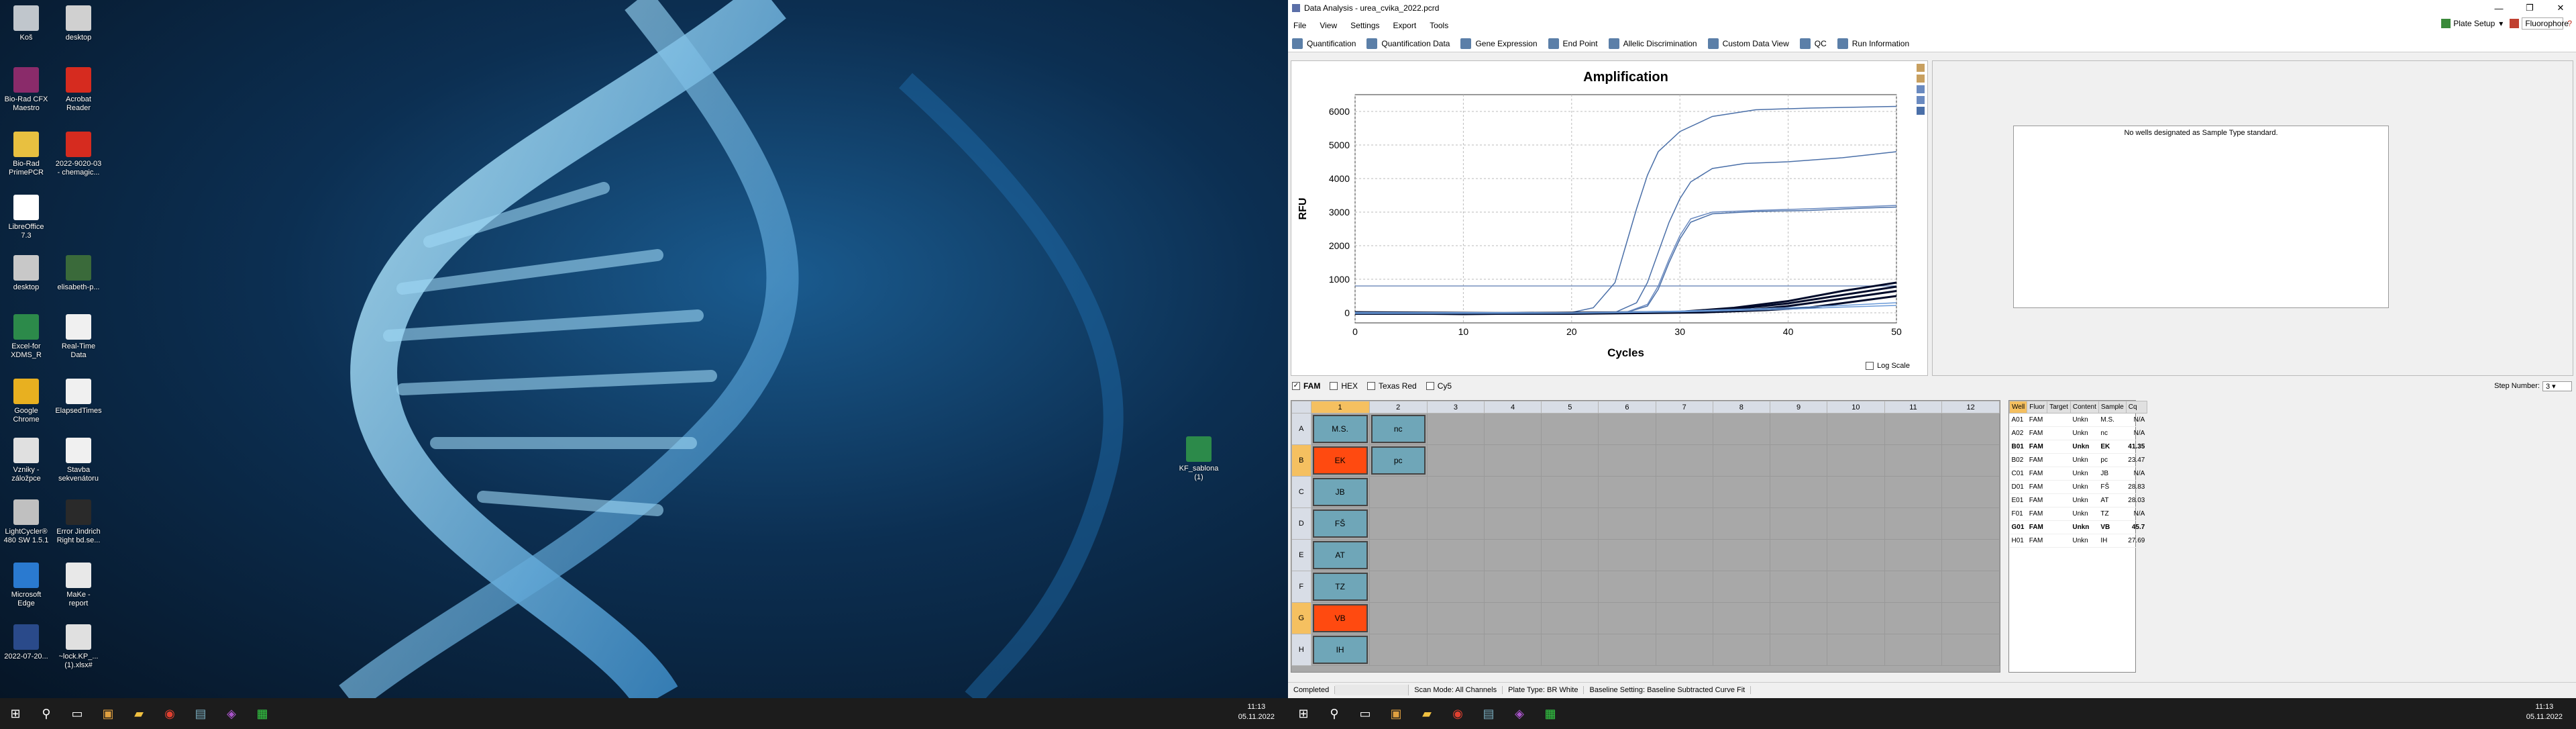  Describe the element at coordinates (1570, 407) in the screenshot. I see `plate-col-header: 5` at that location.